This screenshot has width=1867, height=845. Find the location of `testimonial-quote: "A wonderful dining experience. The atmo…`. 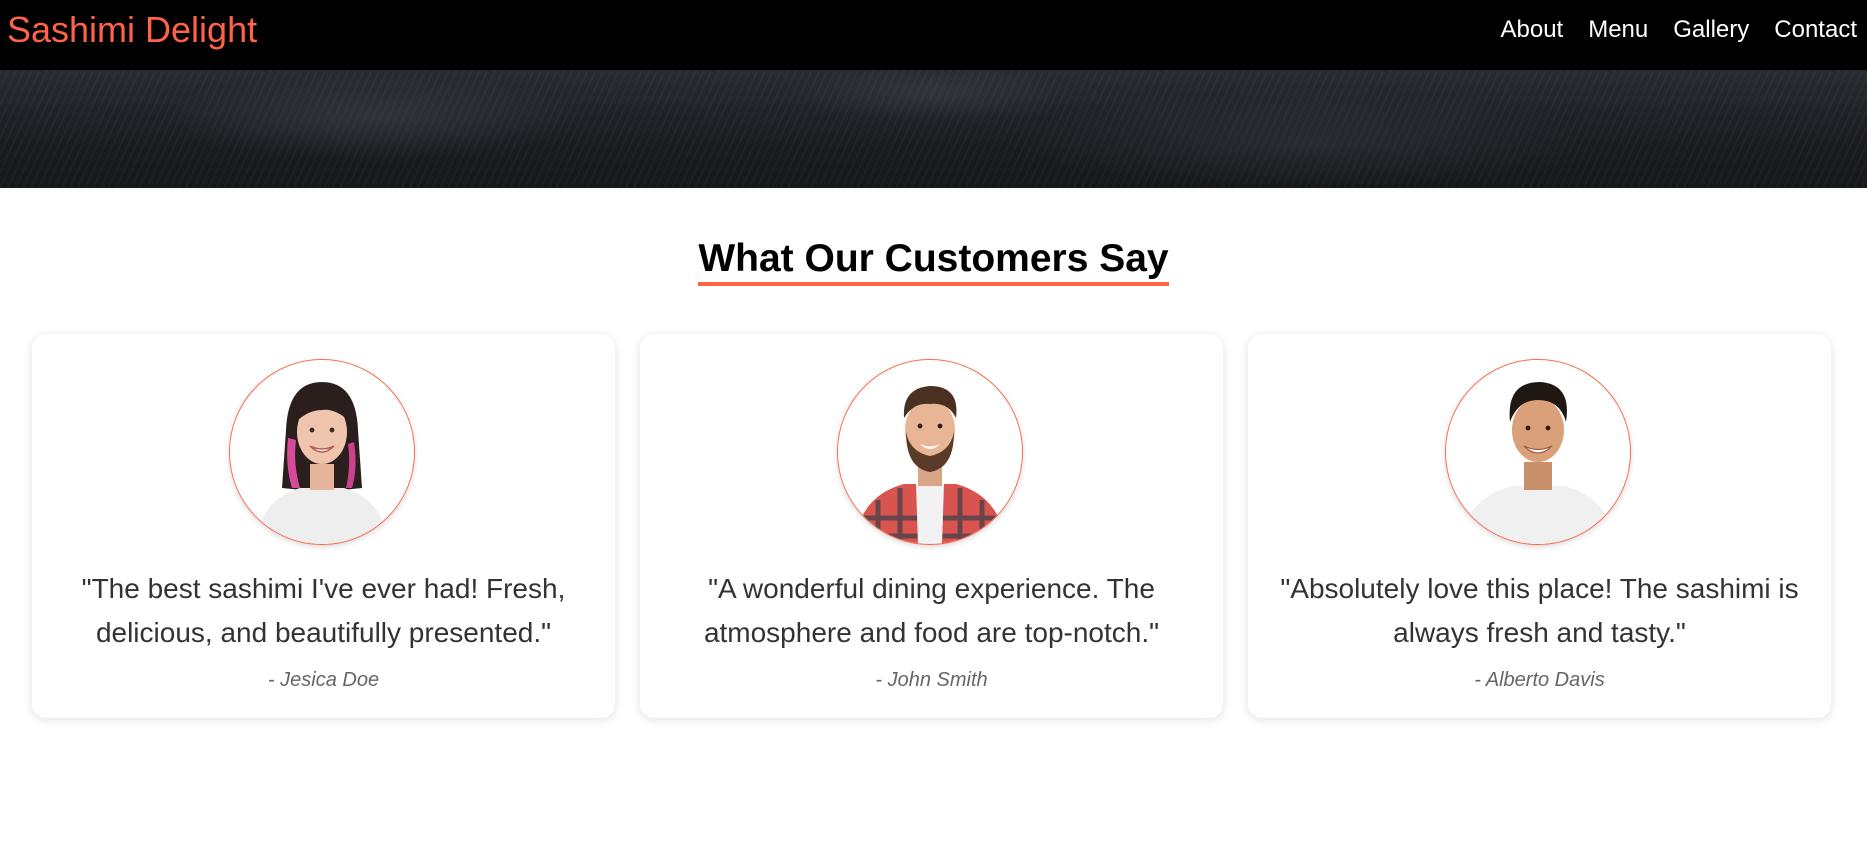

testimonial-quote: "A wonderful dining experience. The atmo… is located at coordinates (931, 610).